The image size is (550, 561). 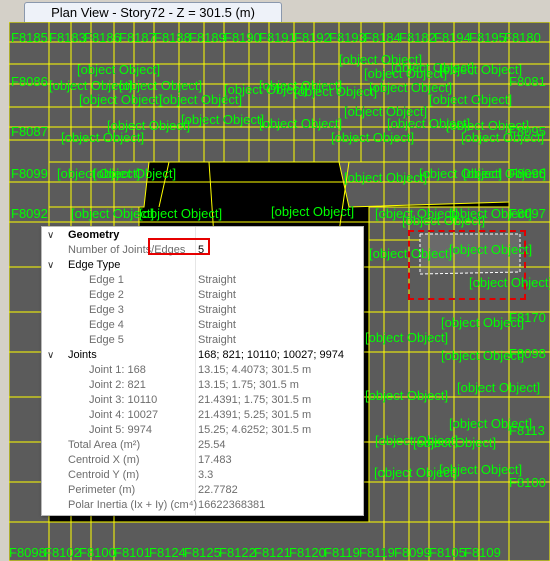 What do you see at coordinates (137, 37) in the screenshot?
I see `canvas-label: F8187` at bounding box center [137, 37].